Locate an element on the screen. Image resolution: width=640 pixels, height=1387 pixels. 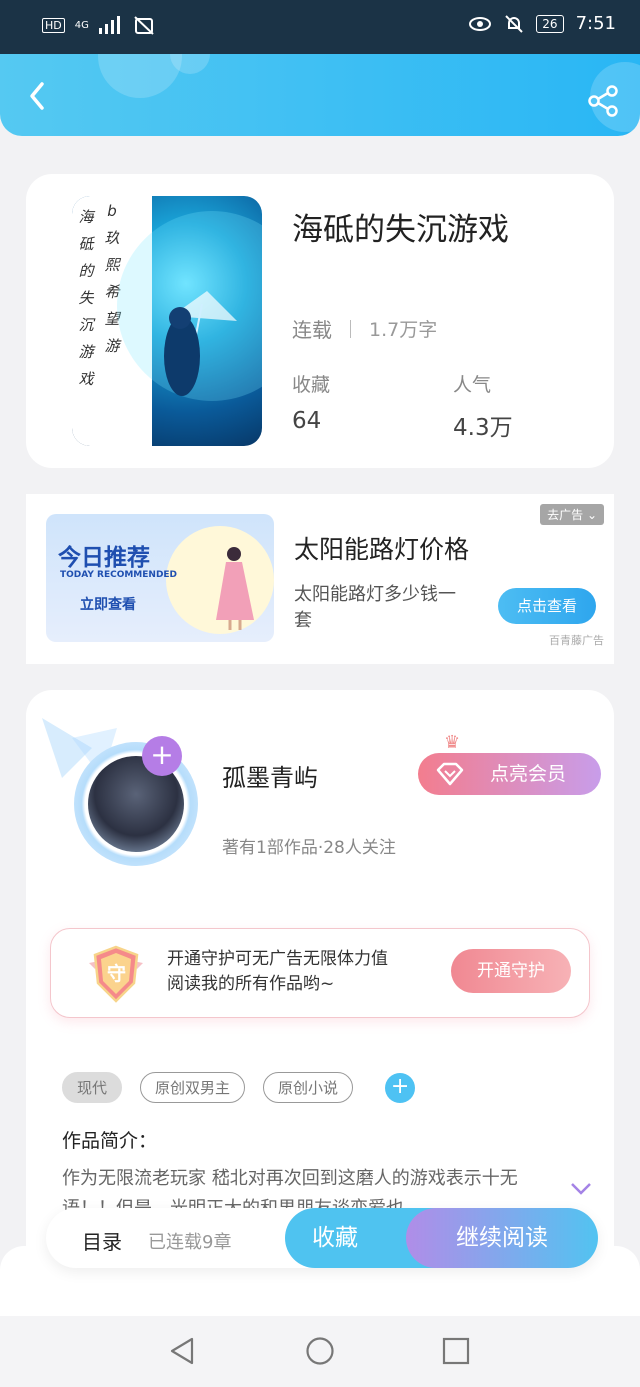
guard-promo: 守 开通守护可无广告无限体力值 阅读我的所有作品哟~ 开通守护 is located at coordinates (320, 973).